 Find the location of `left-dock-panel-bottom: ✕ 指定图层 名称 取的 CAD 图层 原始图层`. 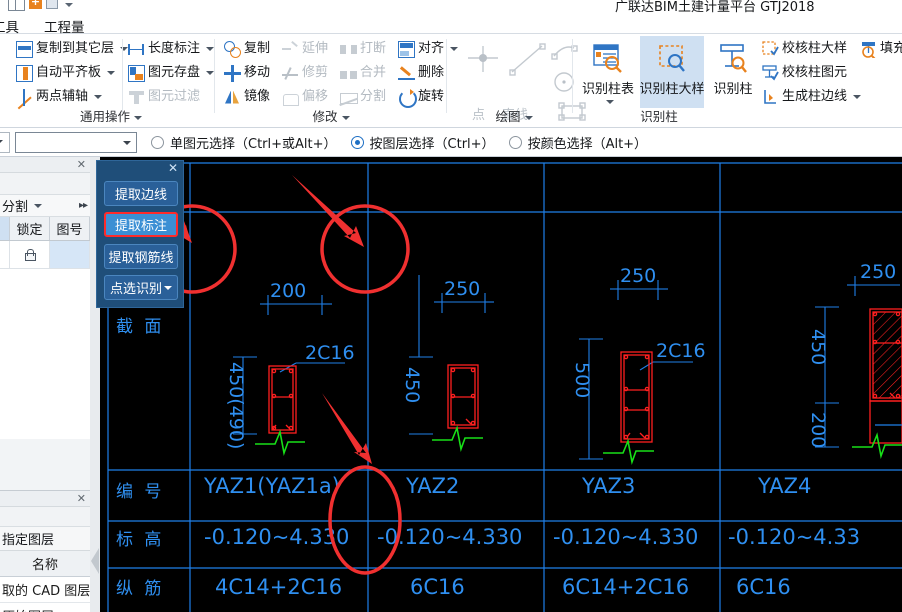

left-dock-panel-bottom: ✕ 指定图层 名称 取的 CAD 图层 原始图层 is located at coordinates (45, 551).